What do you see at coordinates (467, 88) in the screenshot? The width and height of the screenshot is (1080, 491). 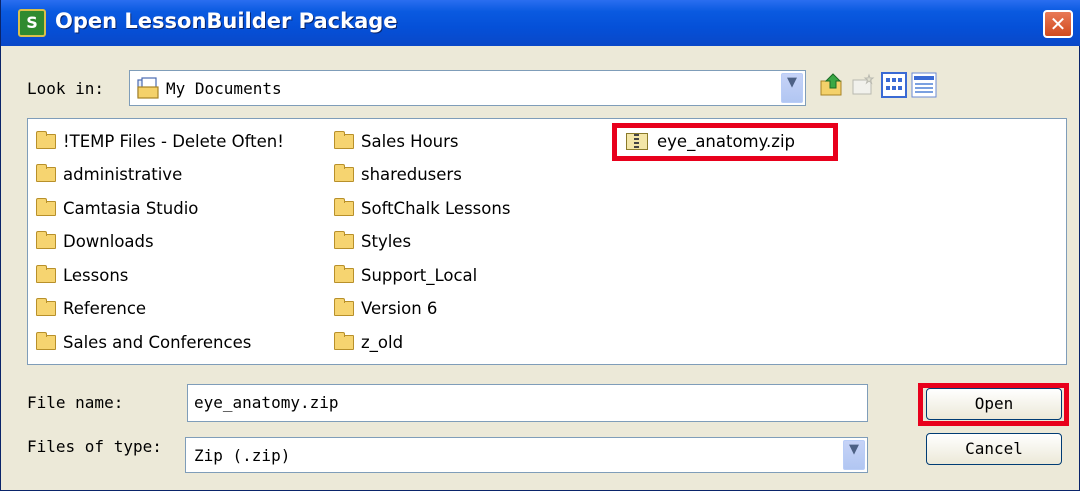 I see `look-in-dropdown: My Documents ▼` at bounding box center [467, 88].